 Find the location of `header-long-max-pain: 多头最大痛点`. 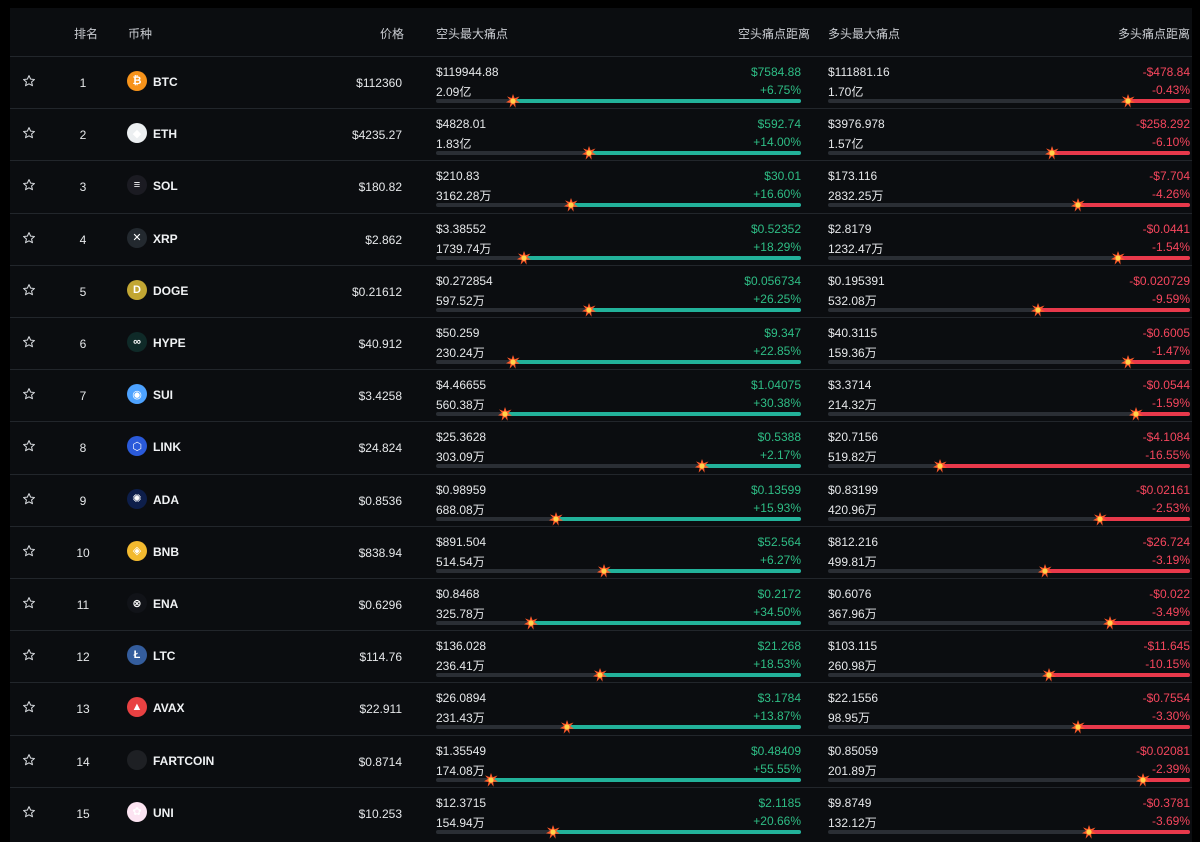

header-long-max-pain: 多头最大痛点 is located at coordinates (864, 33).